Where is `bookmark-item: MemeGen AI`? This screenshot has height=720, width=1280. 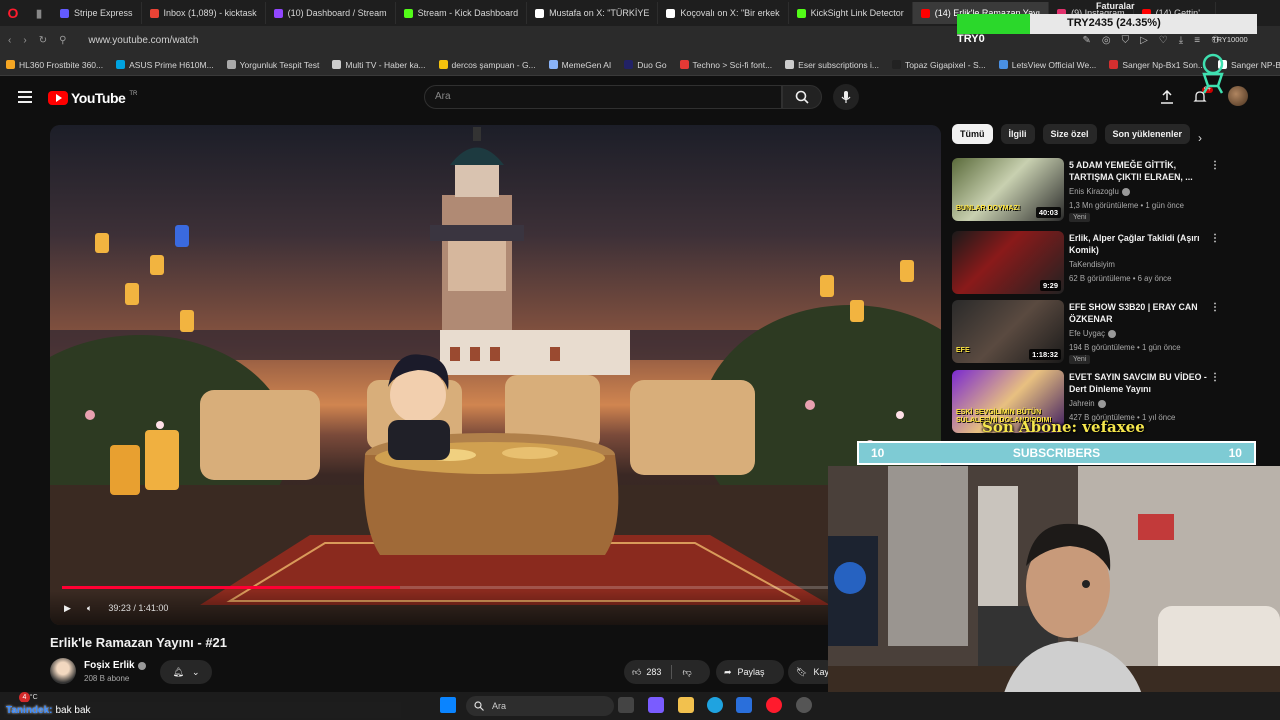 bookmark-item: MemeGen AI is located at coordinates (580, 64).